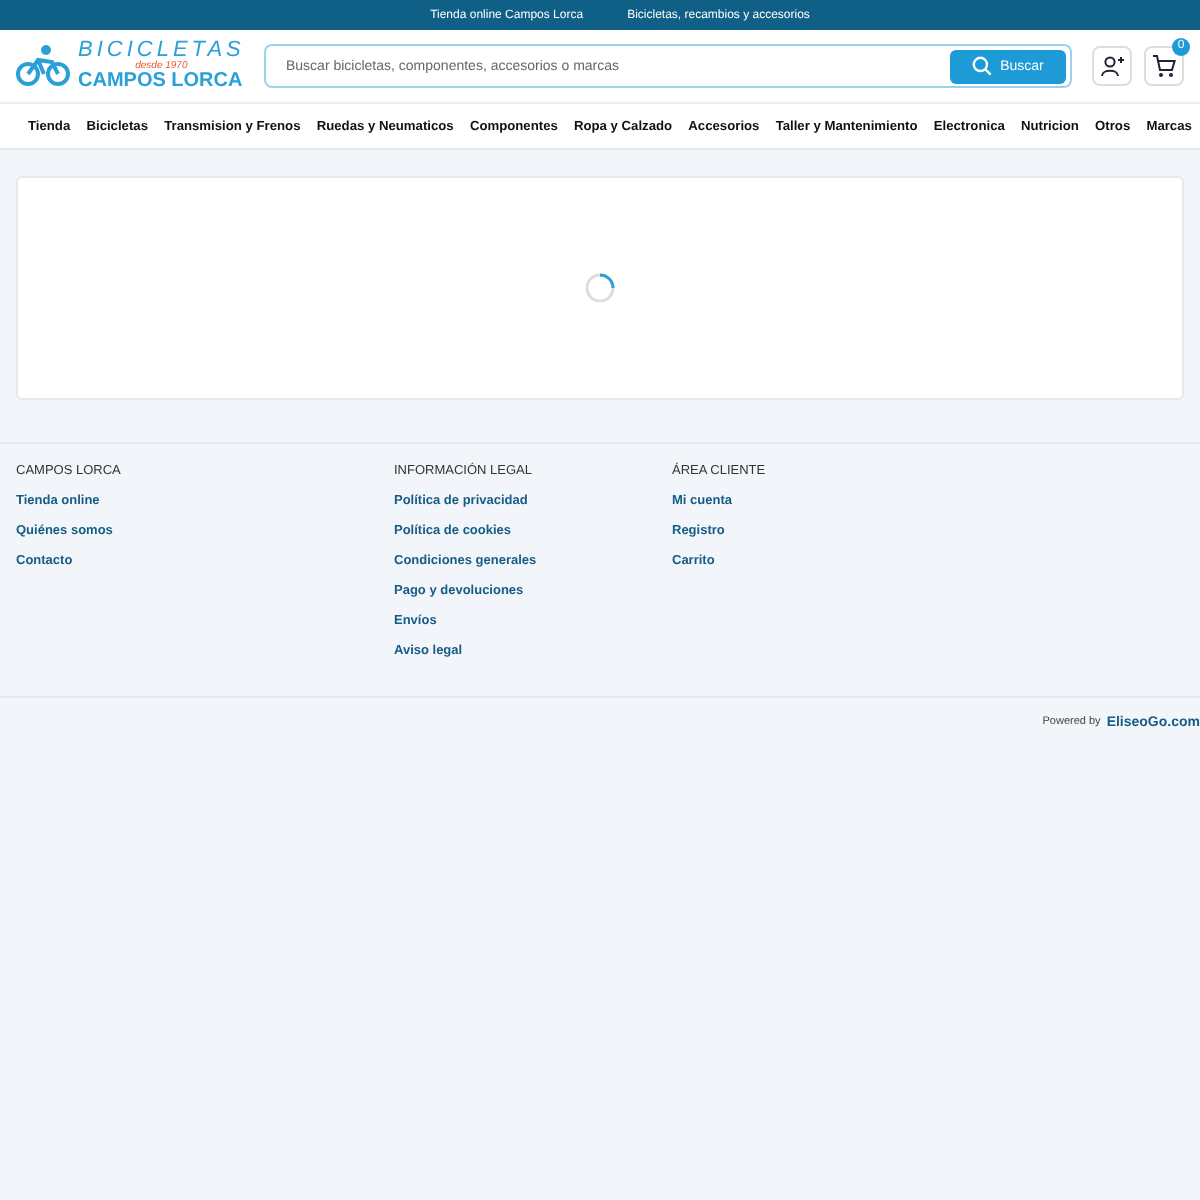  Describe the element at coordinates (44, 66) in the screenshot. I see `cyclist-icon` at that location.